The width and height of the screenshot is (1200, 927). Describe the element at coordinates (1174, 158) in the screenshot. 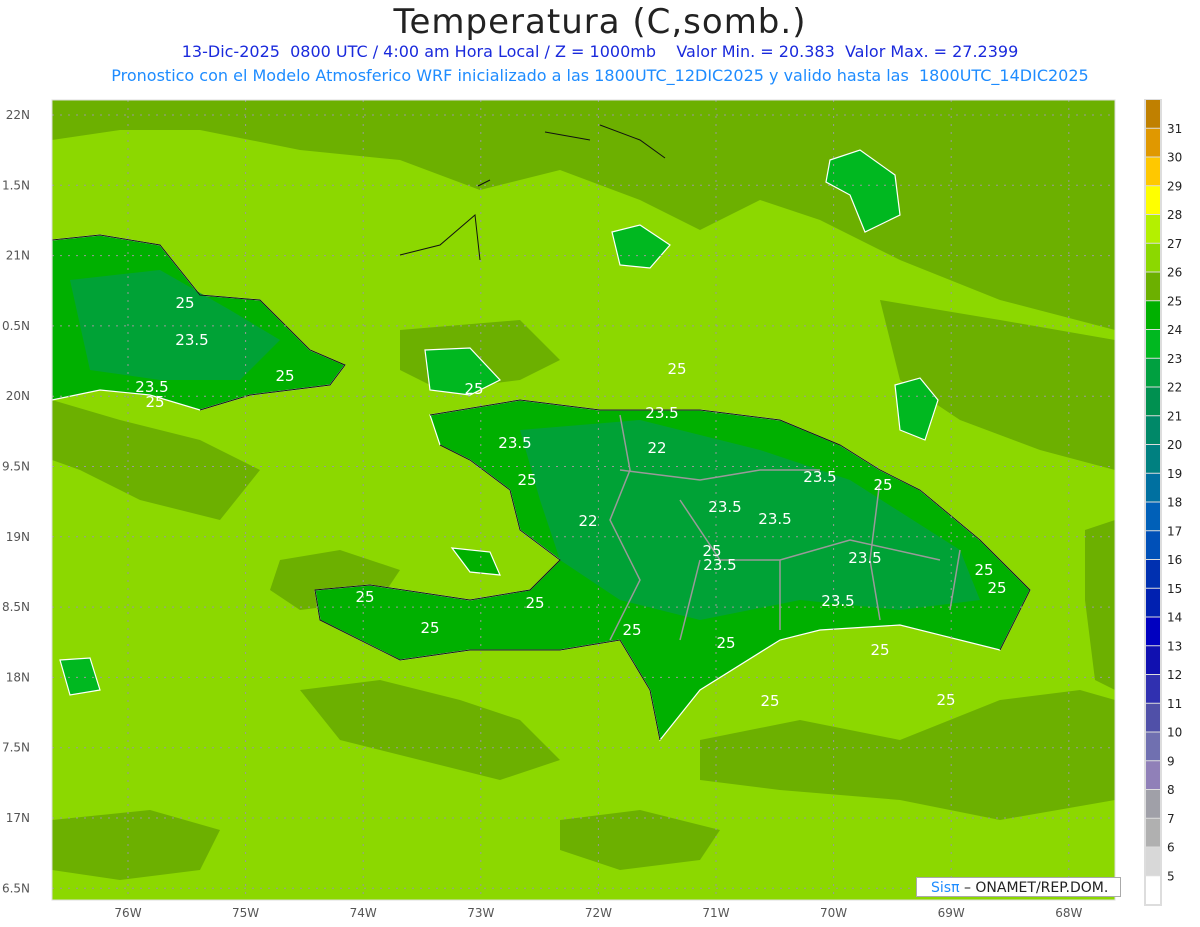

I see `colorbar-label: 30` at that location.